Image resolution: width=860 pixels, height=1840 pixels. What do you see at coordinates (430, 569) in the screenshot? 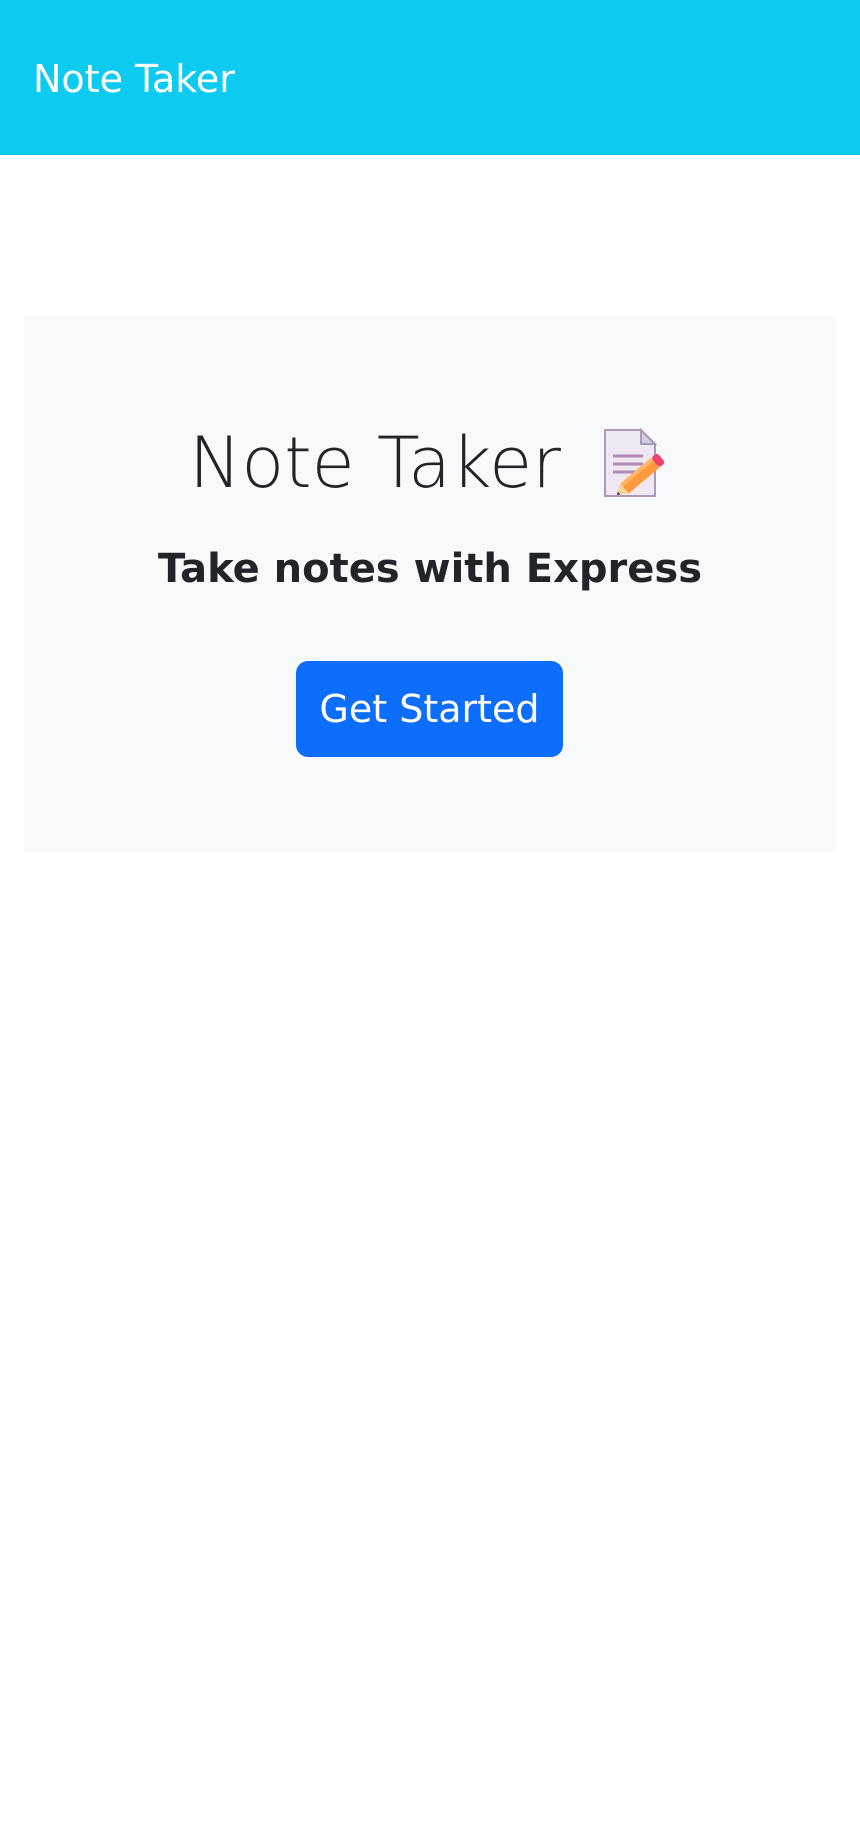
I see `hero-subtitle: Take notes with Express` at bounding box center [430, 569].